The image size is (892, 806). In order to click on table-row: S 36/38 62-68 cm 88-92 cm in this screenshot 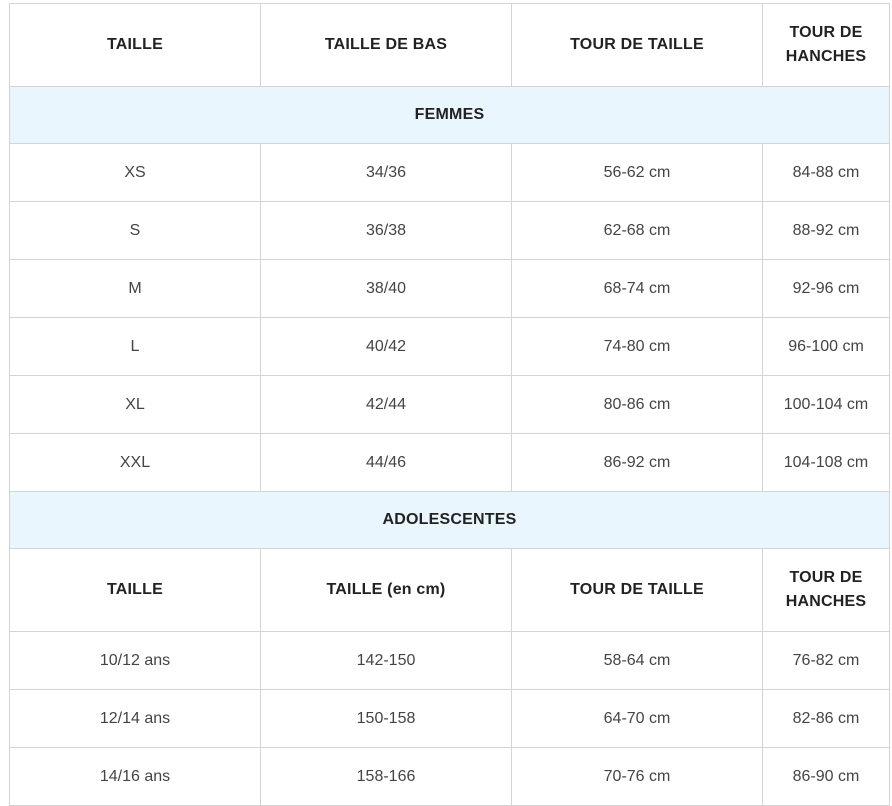, I will do `click(449, 230)`.